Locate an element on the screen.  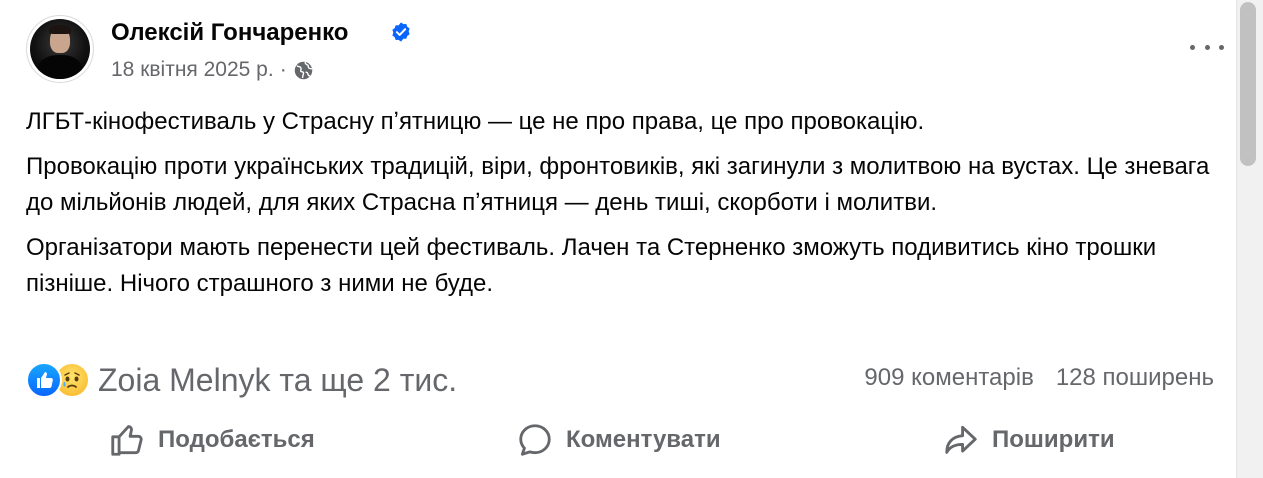
share-button: Поширити is located at coordinates (1028, 440).